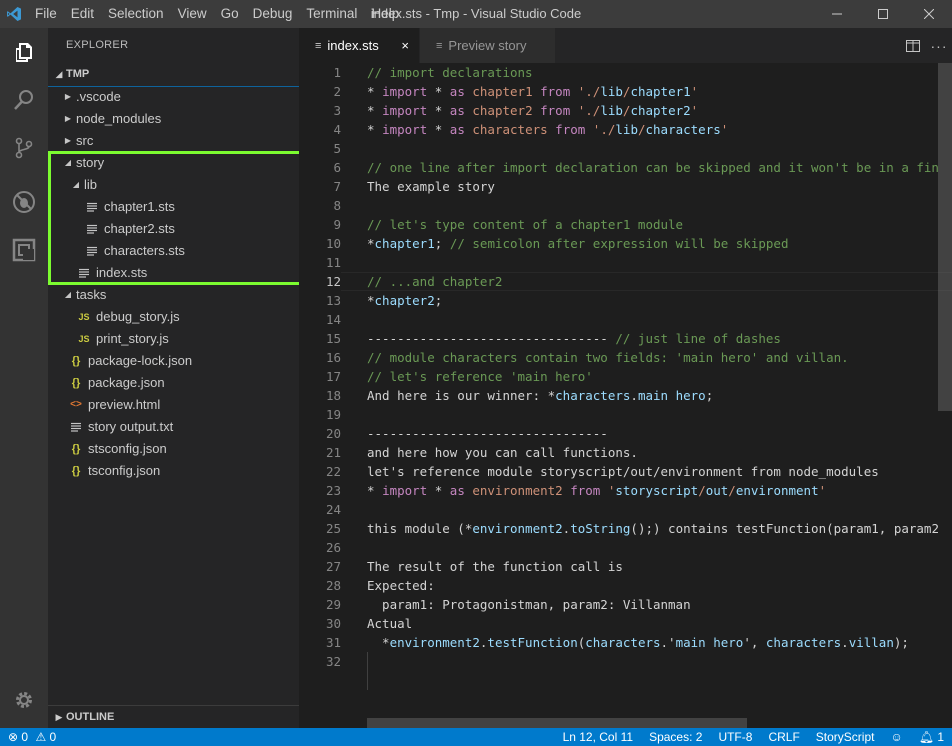 The width and height of the screenshot is (952, 746). I want to click on cursor-position: Ln 12, Col 11, so click(598, 737).